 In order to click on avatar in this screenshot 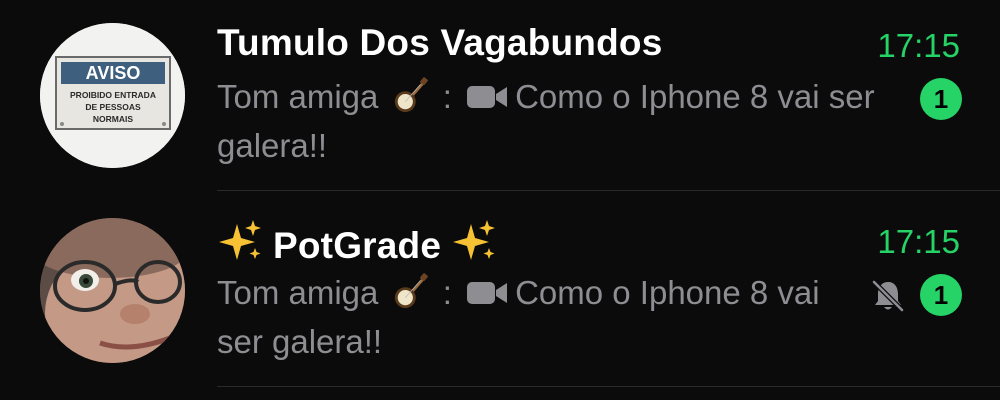, I will do `click(112, 290)`.